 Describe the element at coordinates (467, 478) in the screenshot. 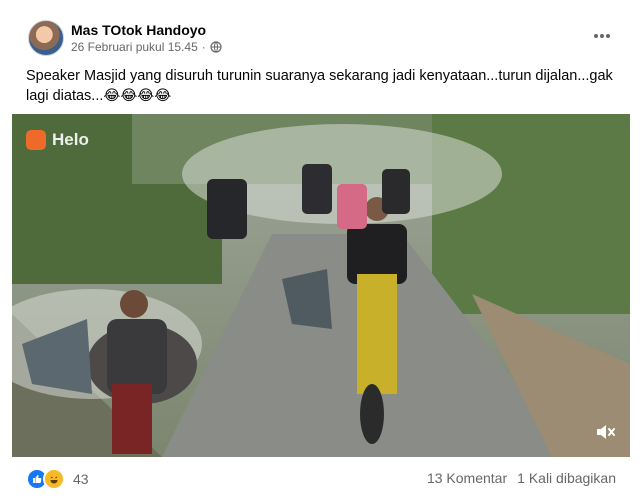

I see `comments-count: 13 Komentar` at that location.